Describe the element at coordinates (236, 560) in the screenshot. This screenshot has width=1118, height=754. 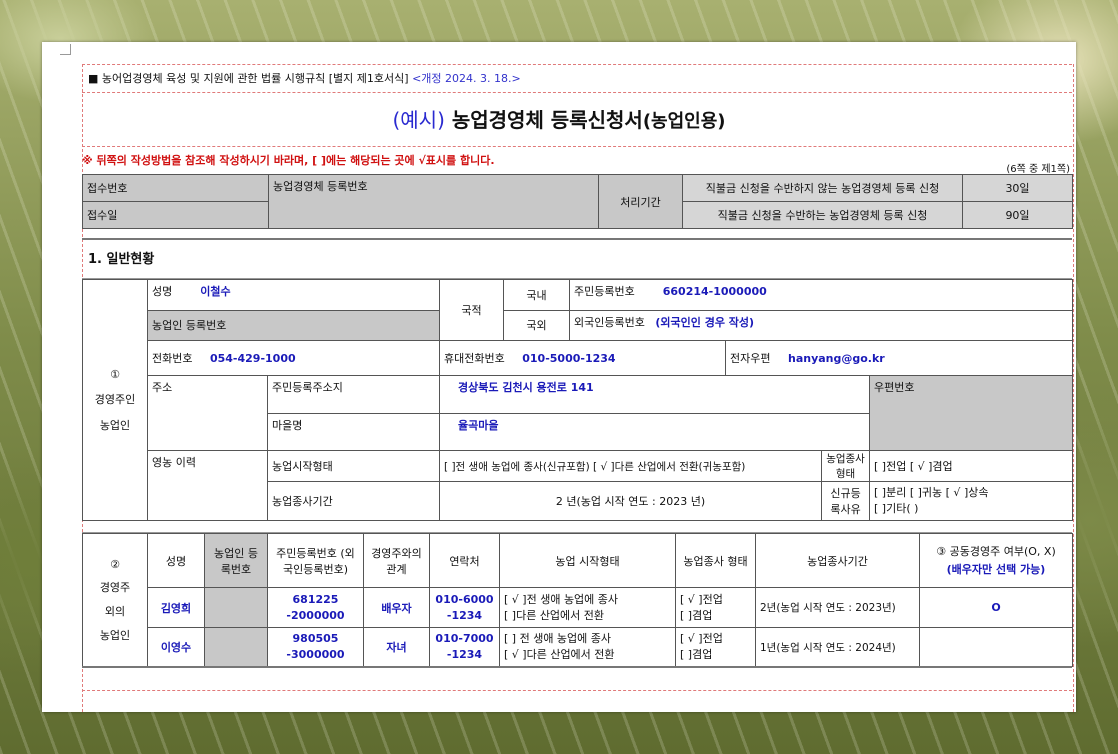
I see `col-header-farmer-reg: 농업인 등록번호` at that location.